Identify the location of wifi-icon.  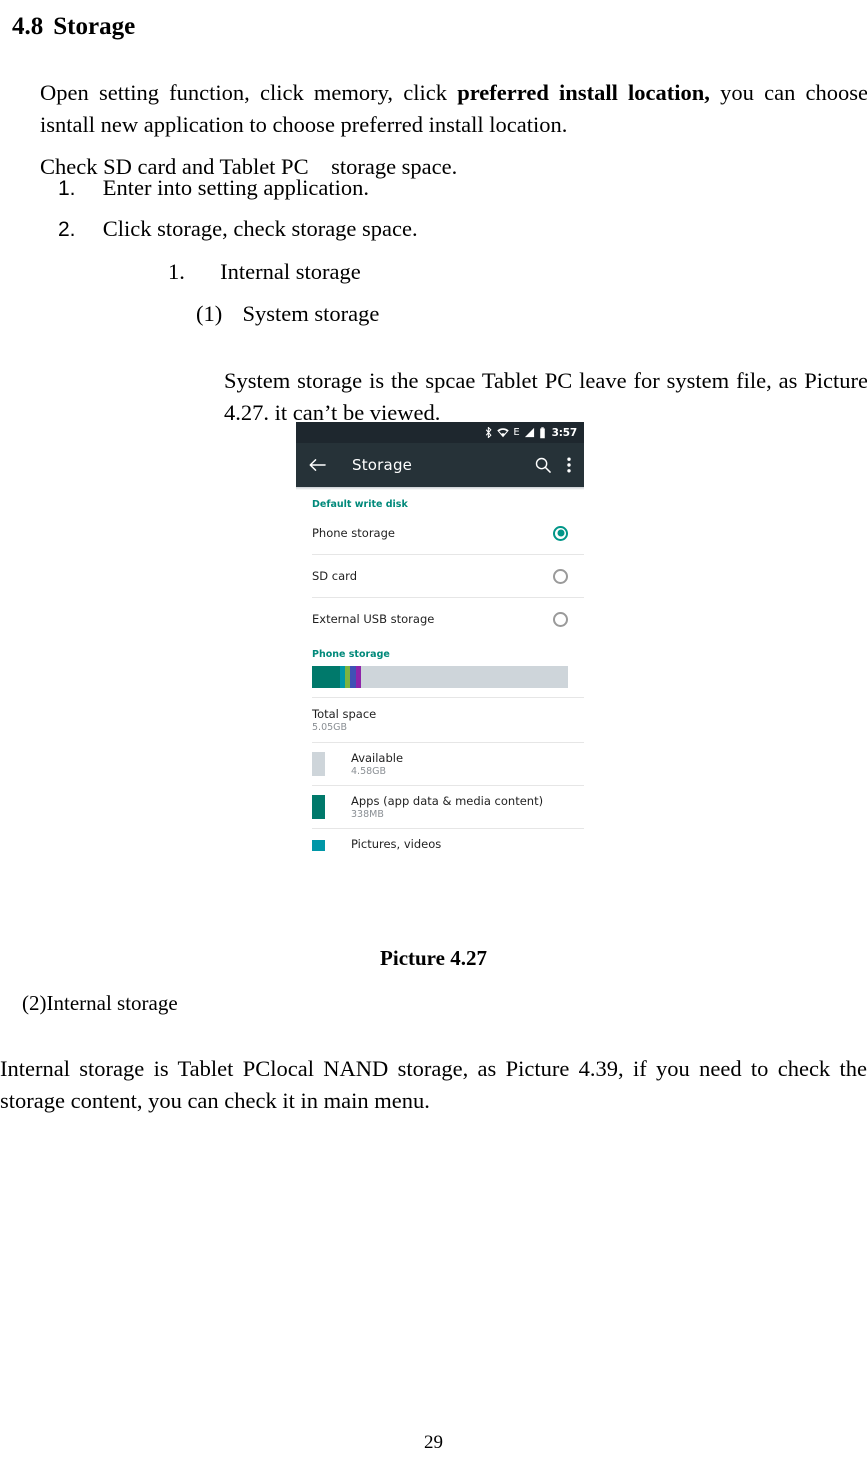
(503, 432).